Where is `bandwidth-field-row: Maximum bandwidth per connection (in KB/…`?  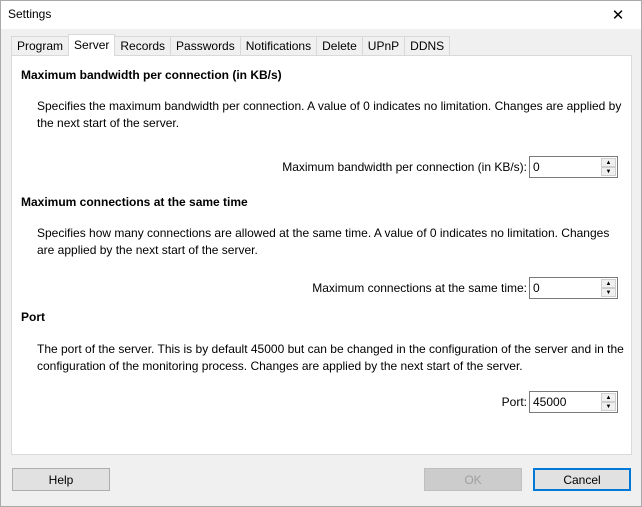 bandwidth-field-row: Maximum bandwidth per connection (in KB/… is located at coordinates (450, 167).